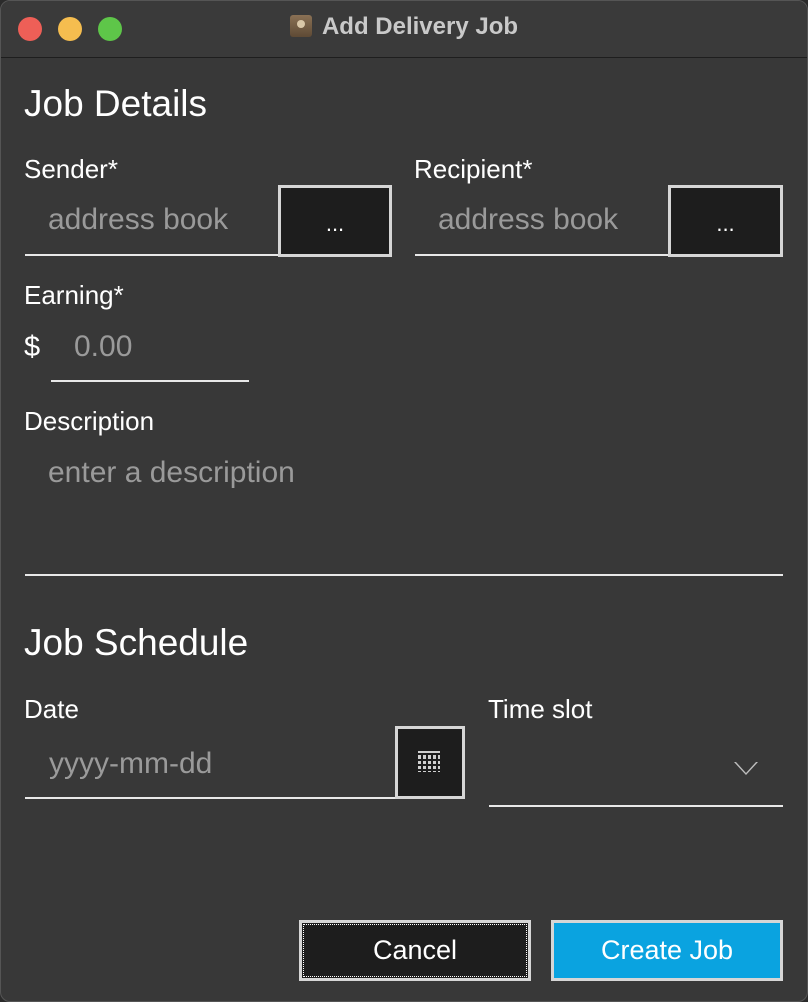 Image resolution: width=808 pixels, height=1002 pixels. What do you see at coordinates (71, 169) in the screenshot?
I see `sender-label: Sender*` at bounding box center [71, 169].